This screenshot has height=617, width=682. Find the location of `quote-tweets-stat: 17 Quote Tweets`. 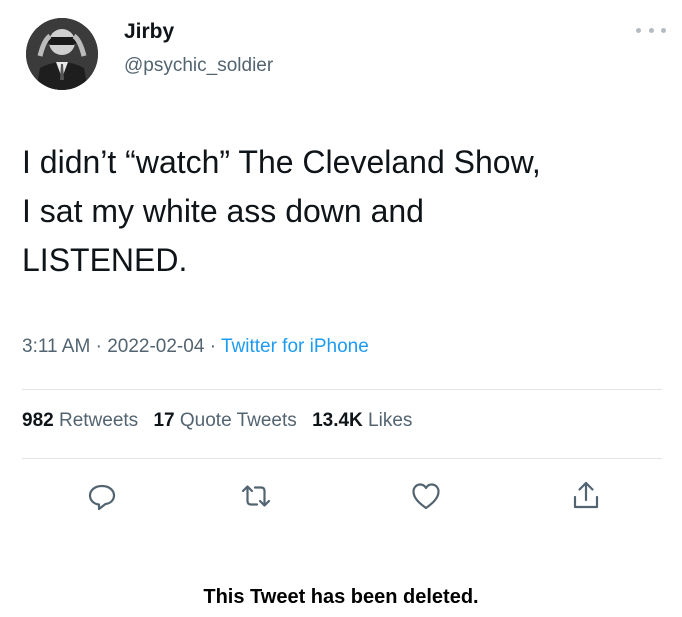

quote-tweets-stat: 17 Quote Tweets is located at coordinates (224, 420).